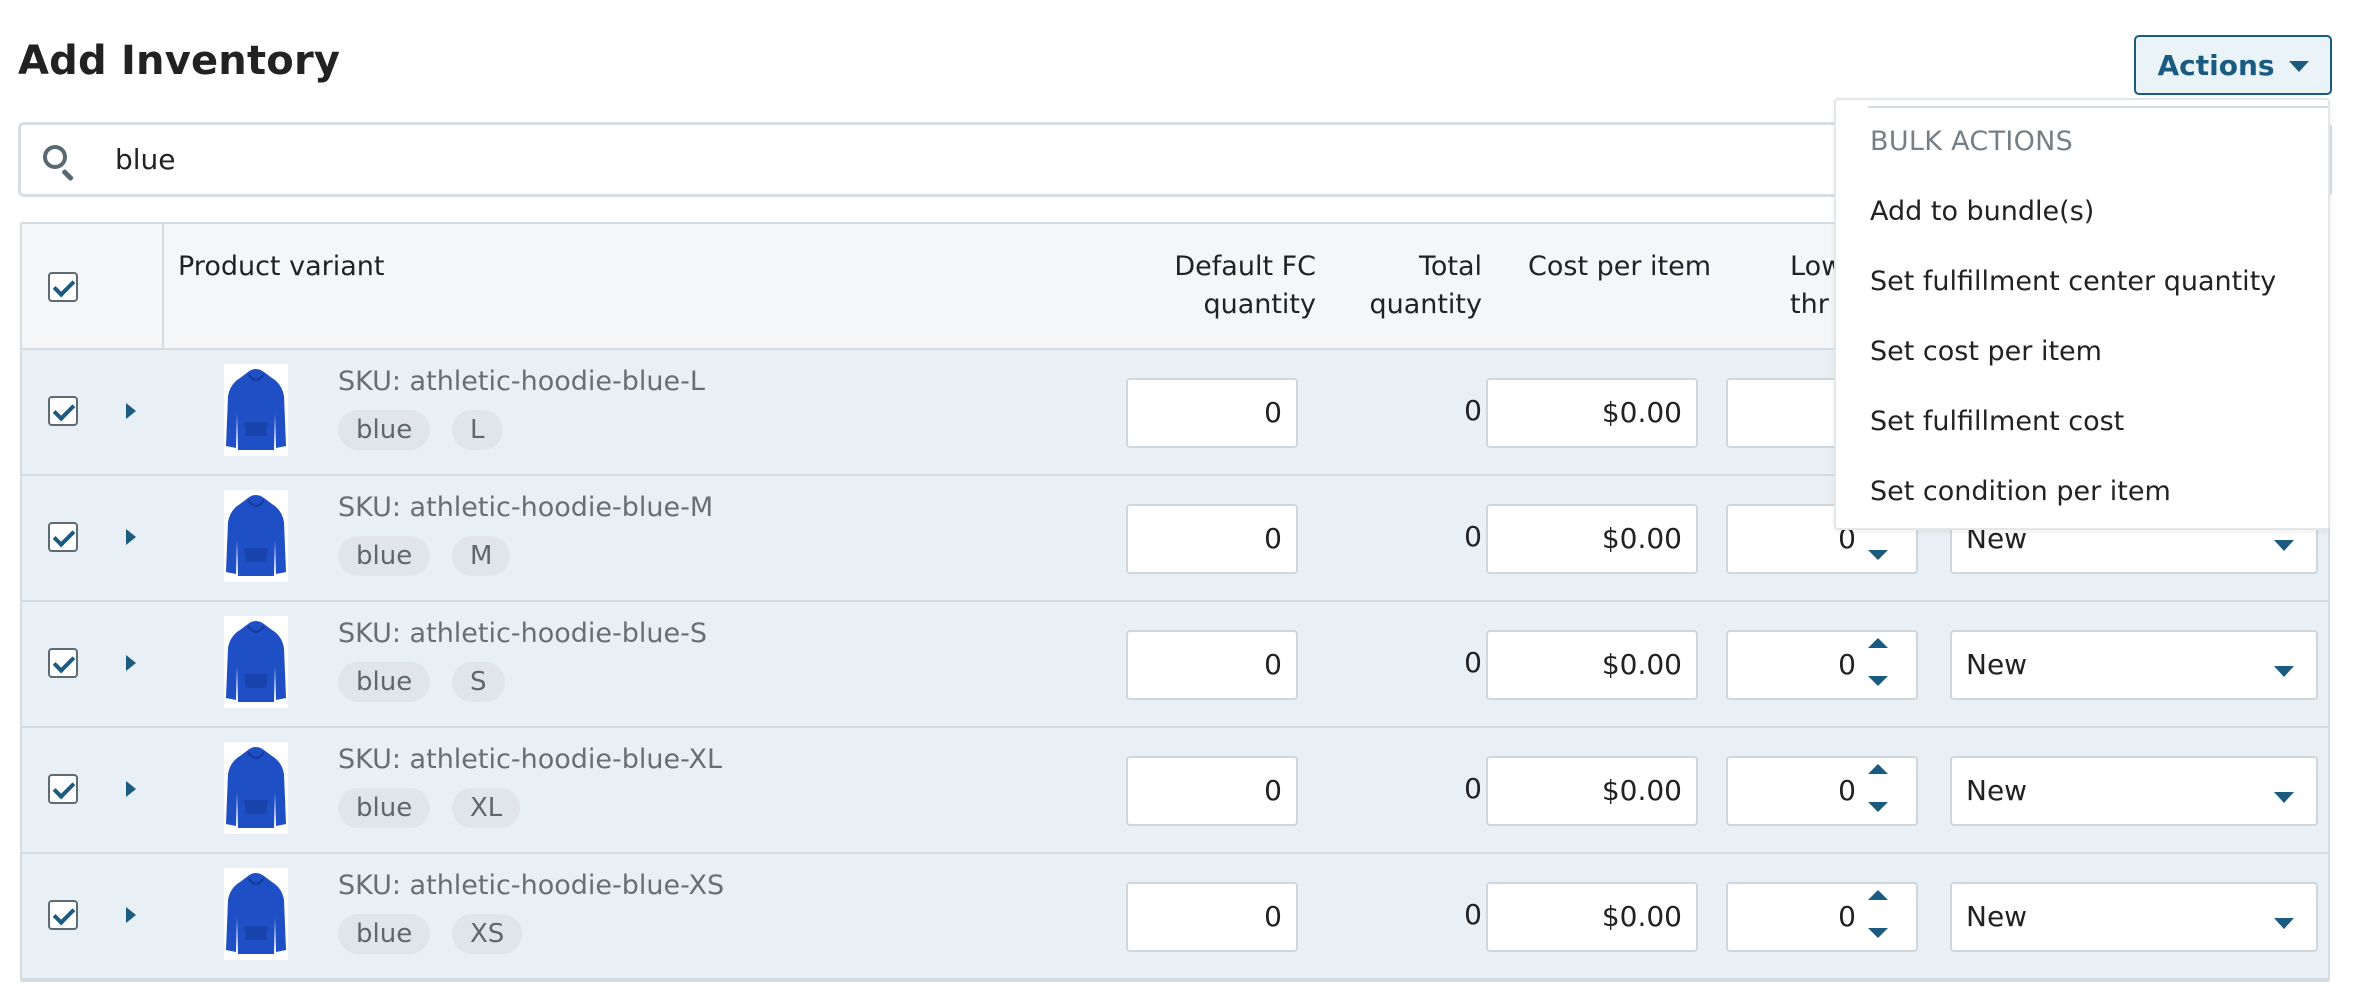 Image resolution: width=2356 pixels, height=1004 pixels. Describe the element at coordinates (531, 885) in the screenshot. I see `sku-label: SKU: athletic-hoodie-blue-XS` at that location.